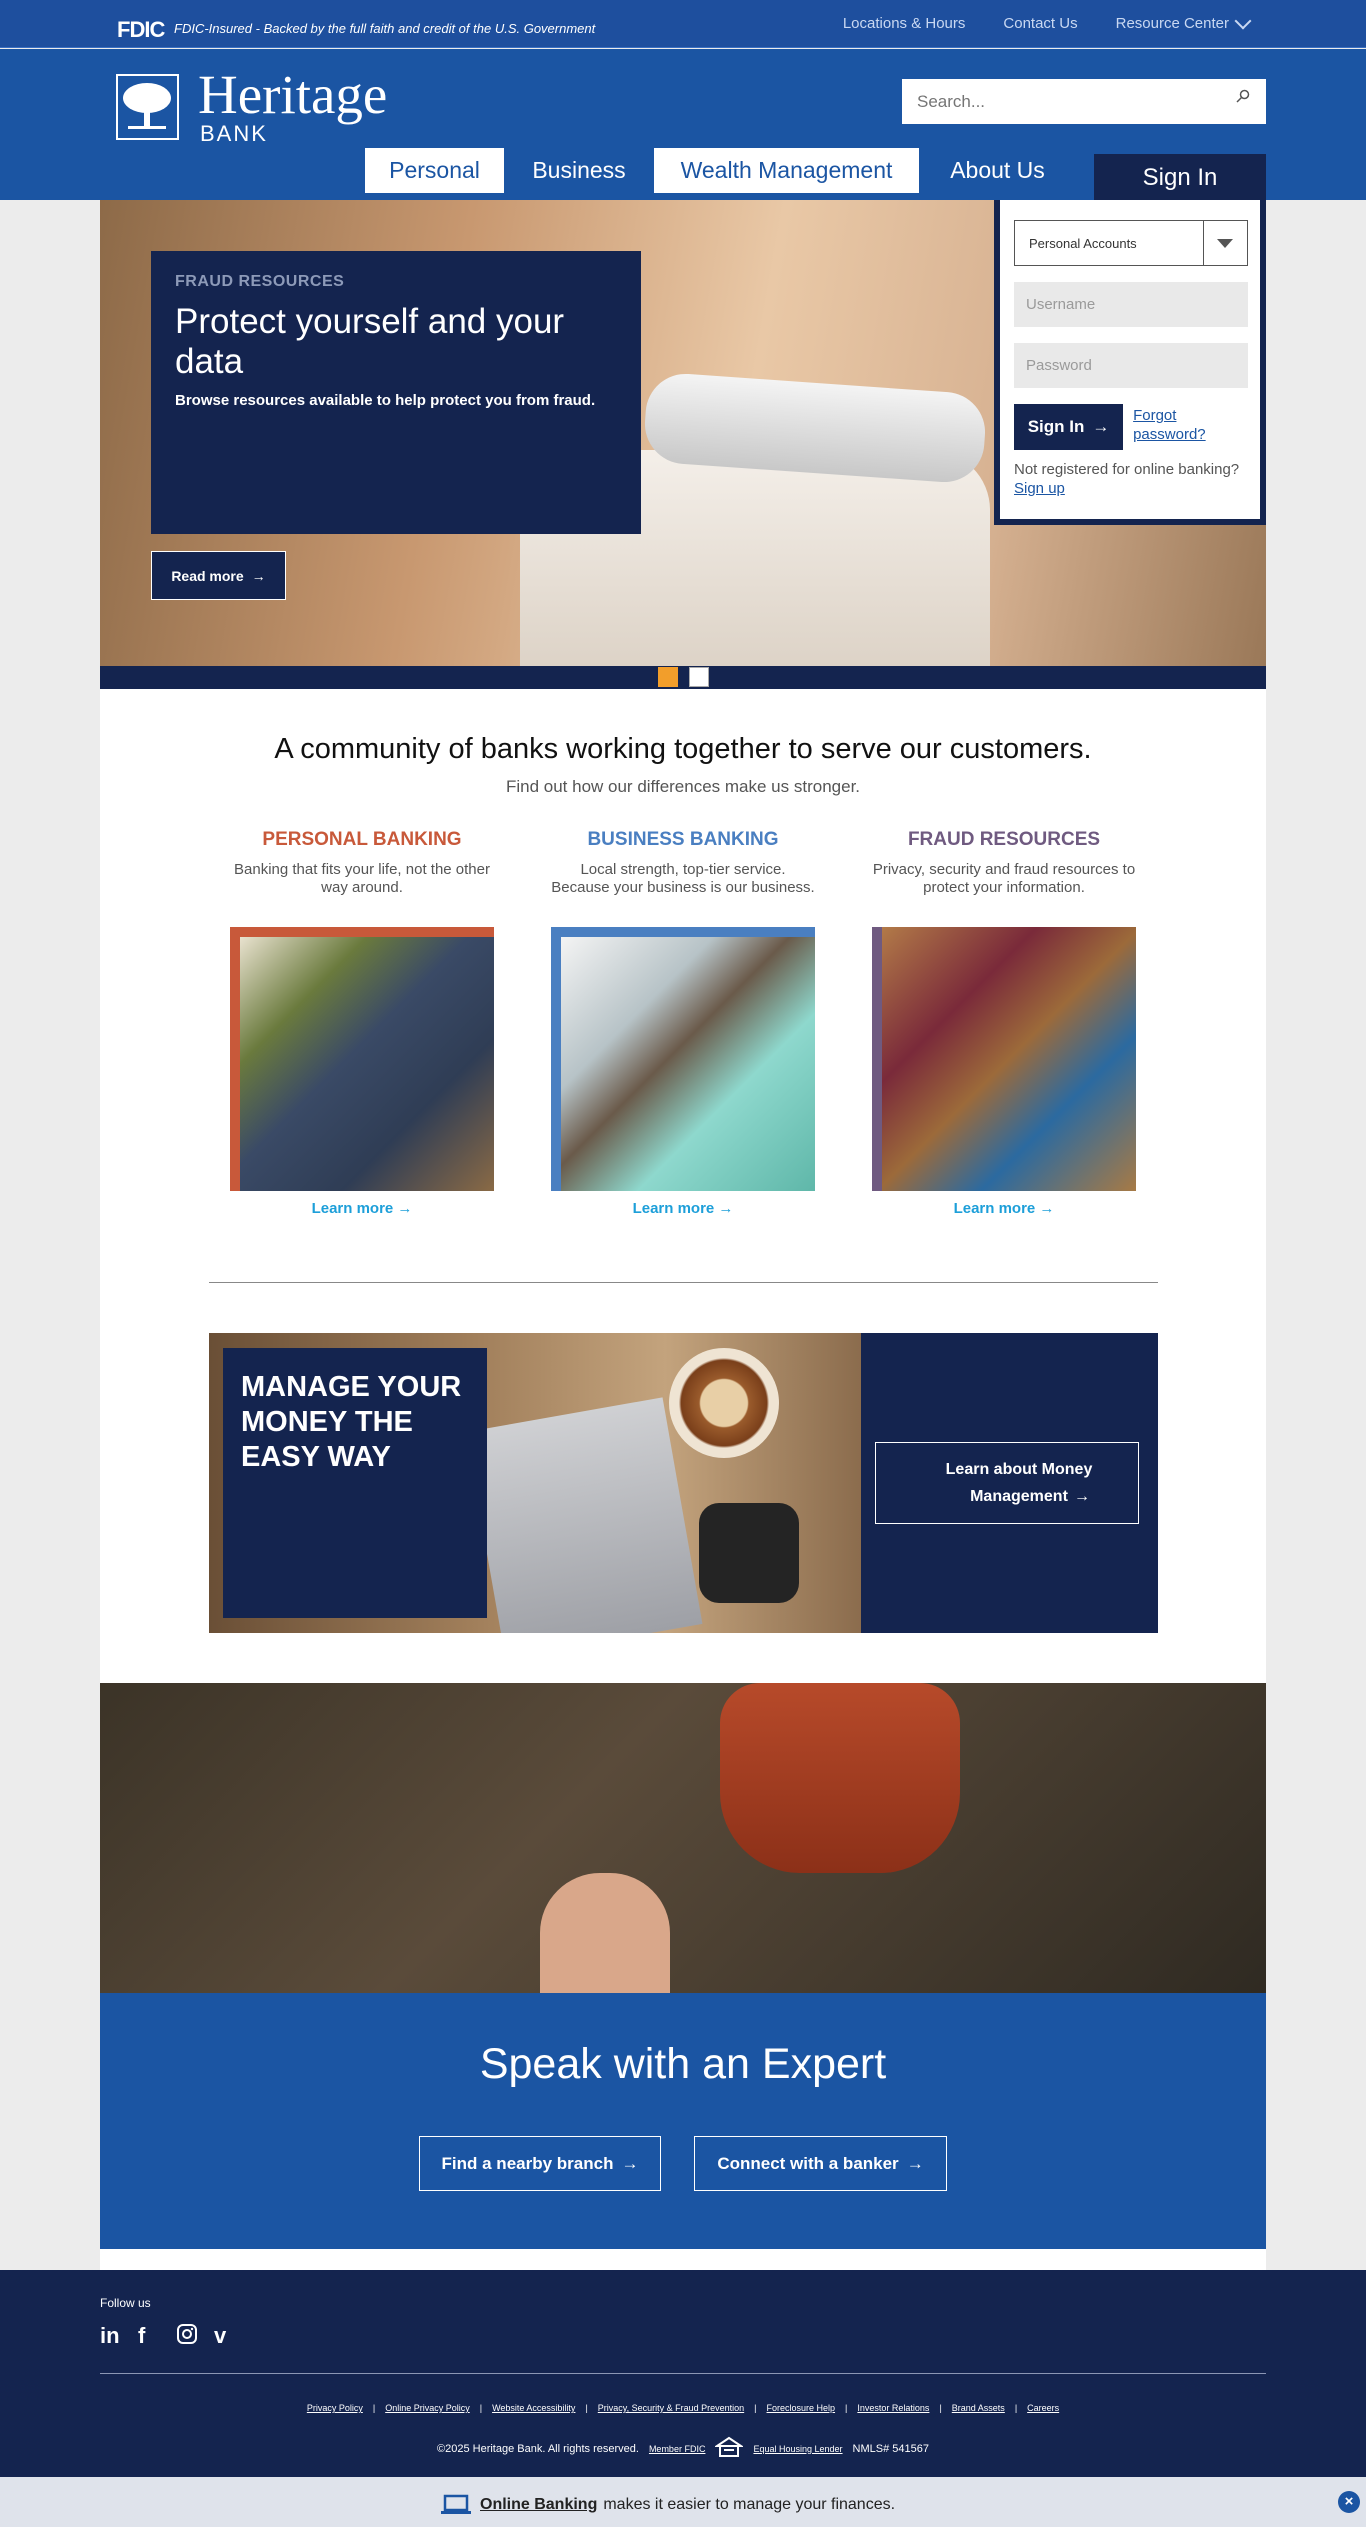 This screenshot has width=1366, height=2527. What do you see at coordinates (683, 2064) in the screenshot?
I see `expert-title: Speak with an Expert` at bounding box center [683, 2064].